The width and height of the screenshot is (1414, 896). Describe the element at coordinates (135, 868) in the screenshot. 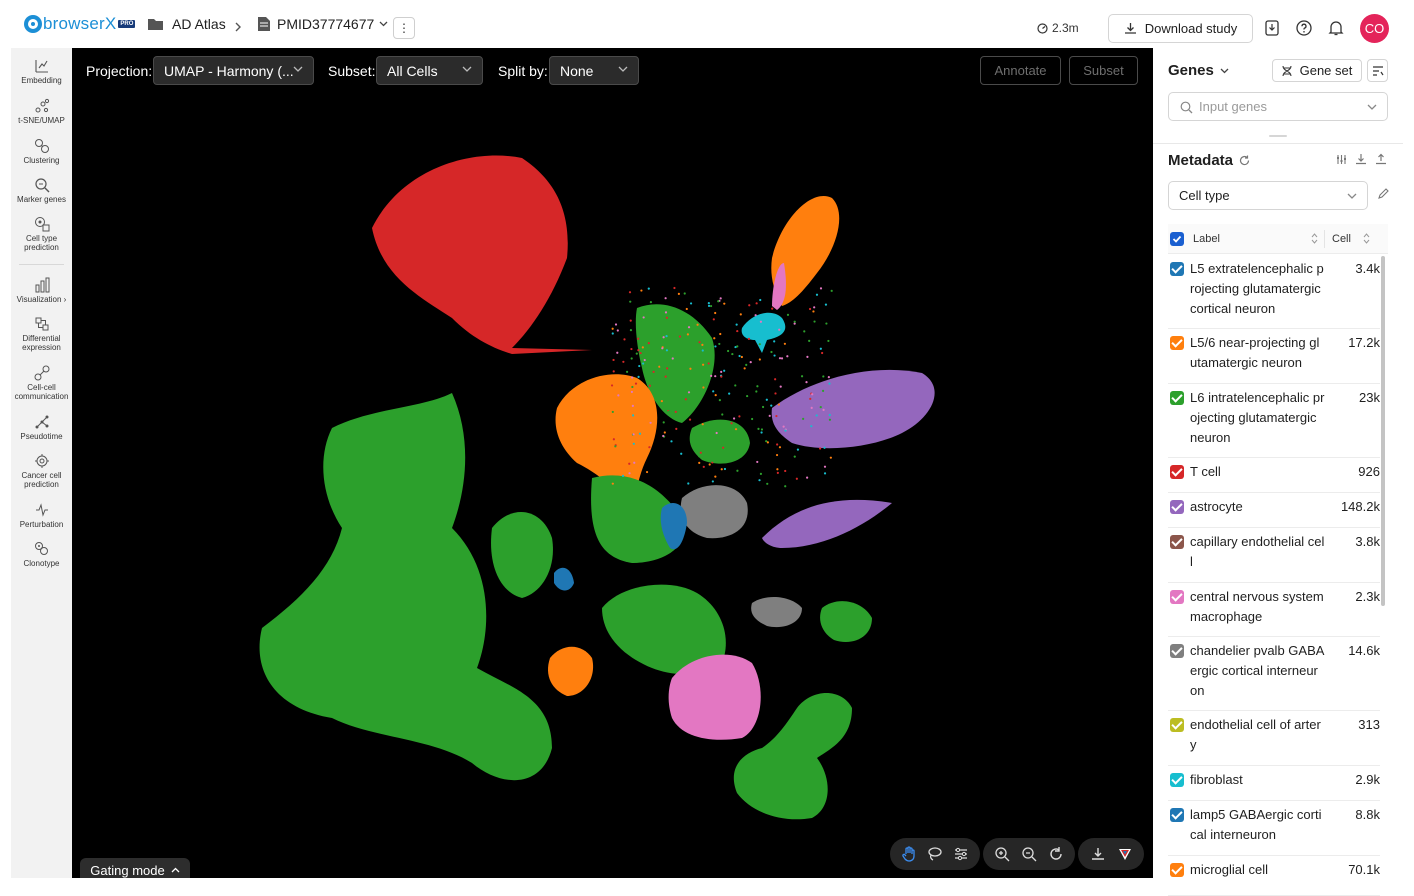

I see `gating-mode-toggle: Gating mode` at that location.